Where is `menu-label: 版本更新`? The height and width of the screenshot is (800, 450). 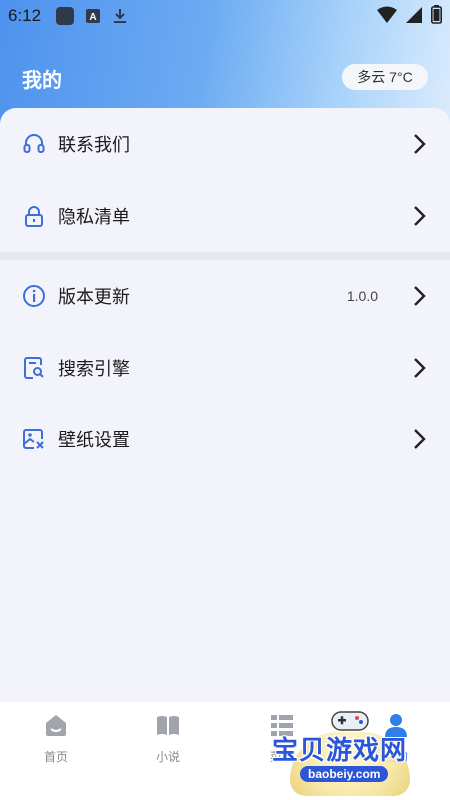 menu-label: 版本更新 is located at coordinates (94, 297).